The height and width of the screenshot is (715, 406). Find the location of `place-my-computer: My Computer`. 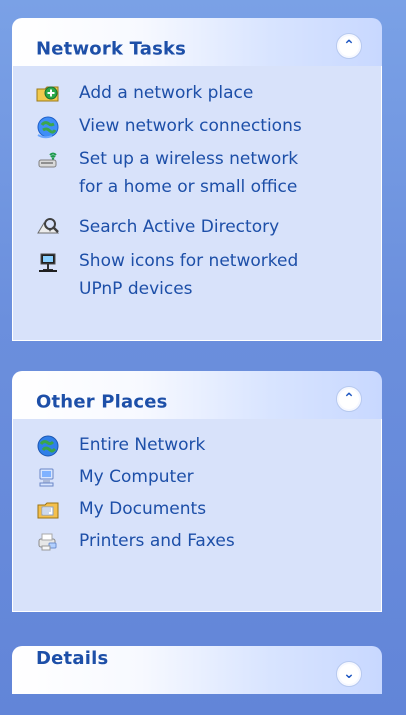

place-my-computer: My Computer is located at coordinates (114, 477).